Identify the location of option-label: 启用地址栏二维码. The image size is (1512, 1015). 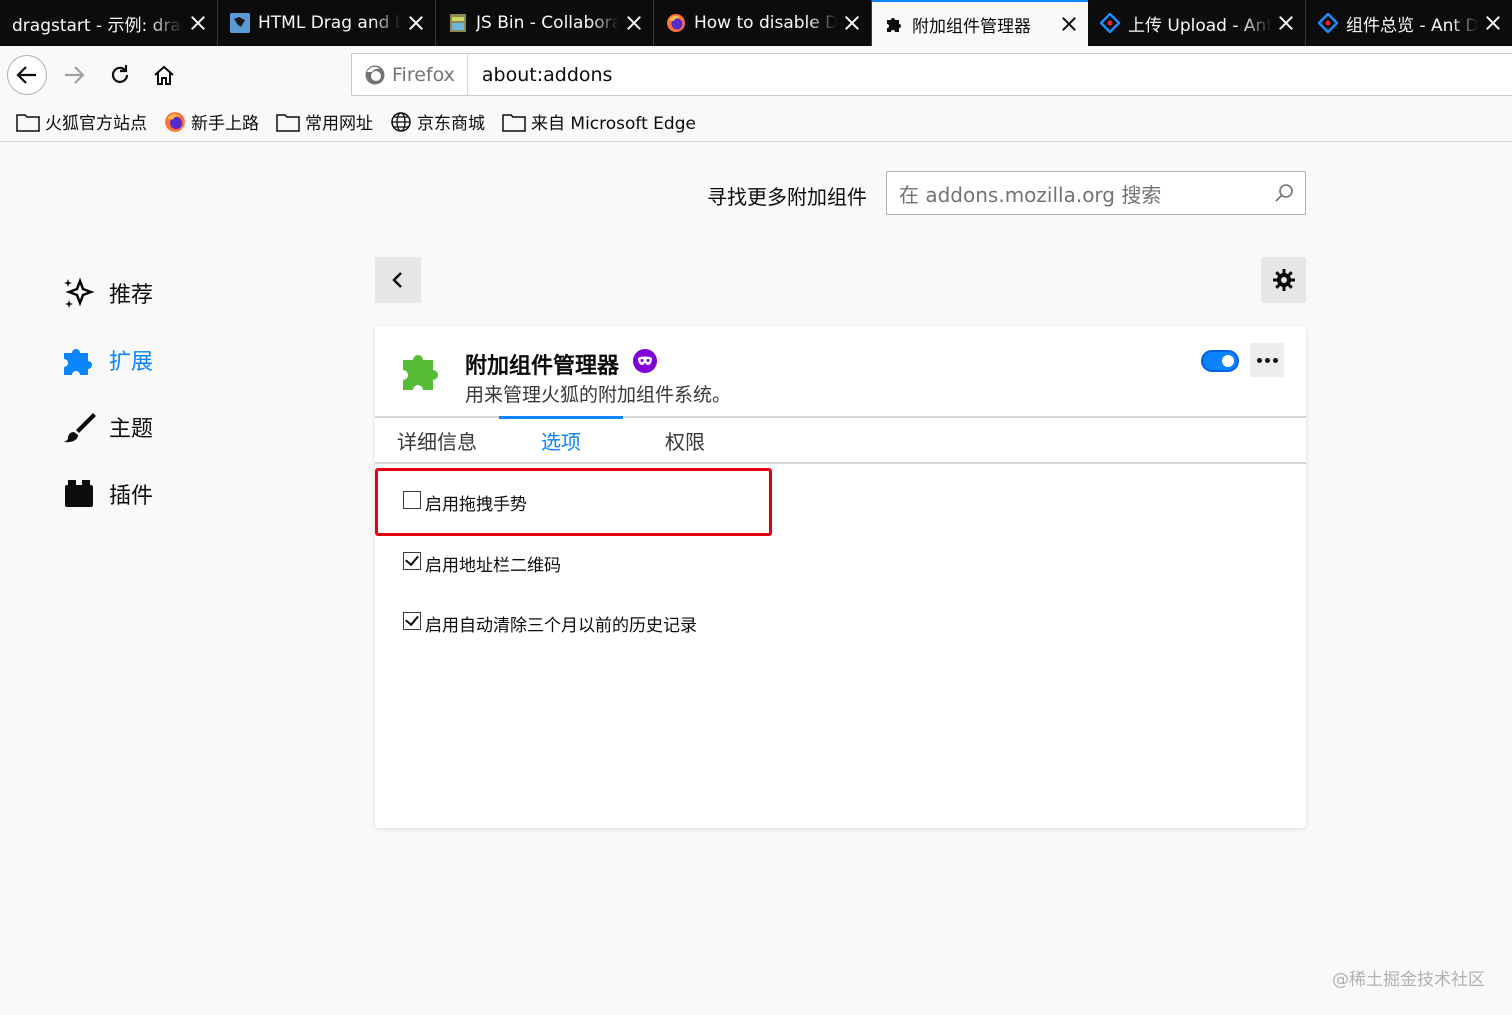
(493, 566).